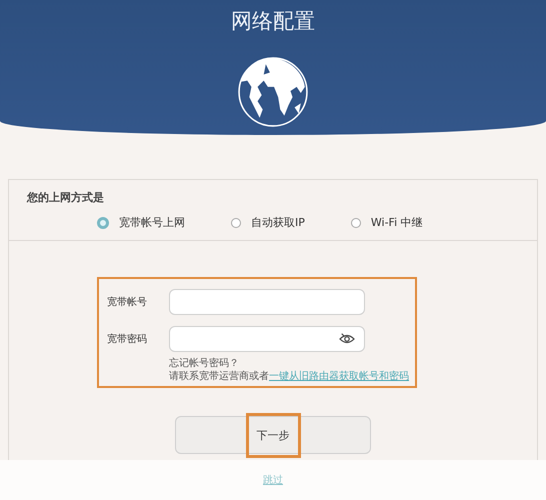 The height and width of the screenshot is (500, 546). What do you see at coordinates (347, 339) in the screenshot?
I see `eye-icon` at bounding box center [347, 339].